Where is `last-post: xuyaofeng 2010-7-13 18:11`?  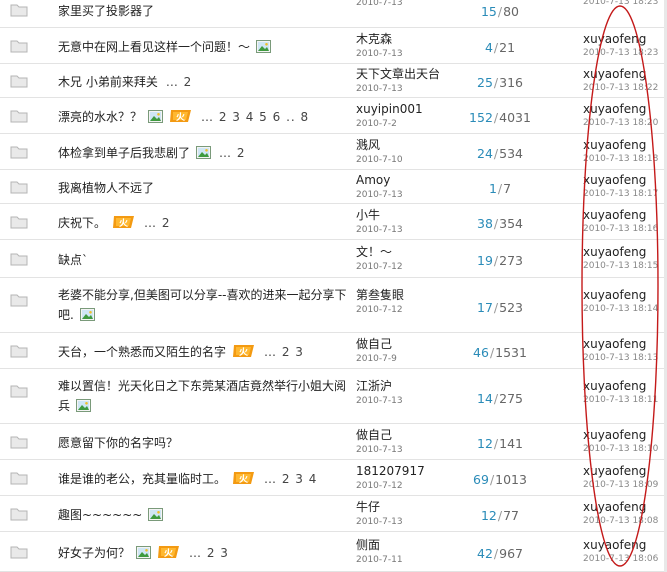 last-post: xuyaofeng 2010-7-13 18:11 is located at coordinates (625, 392).